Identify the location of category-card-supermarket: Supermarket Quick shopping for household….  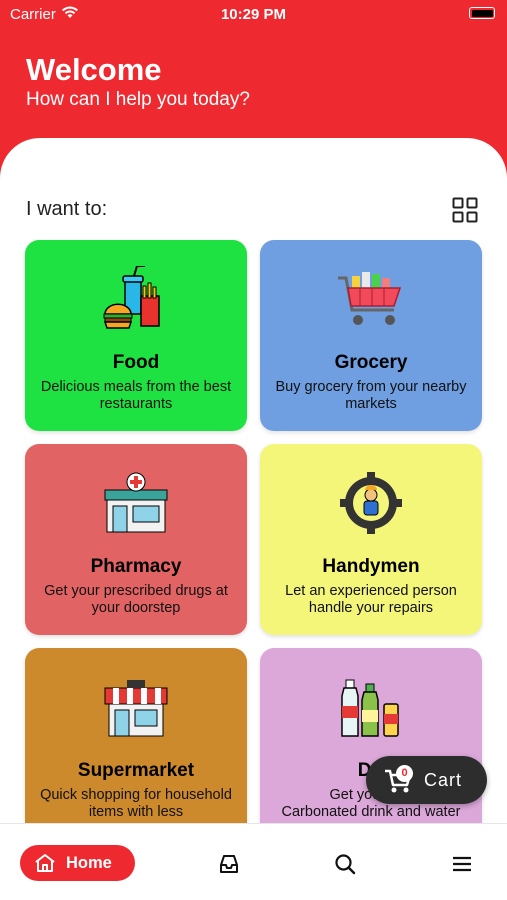
(136, 743).